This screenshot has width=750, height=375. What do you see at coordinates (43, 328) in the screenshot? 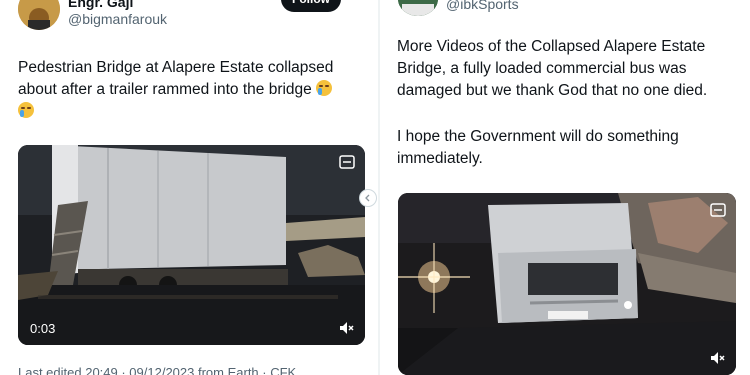
I see `video-duration: 0:03` at bounding box center [43, 328].